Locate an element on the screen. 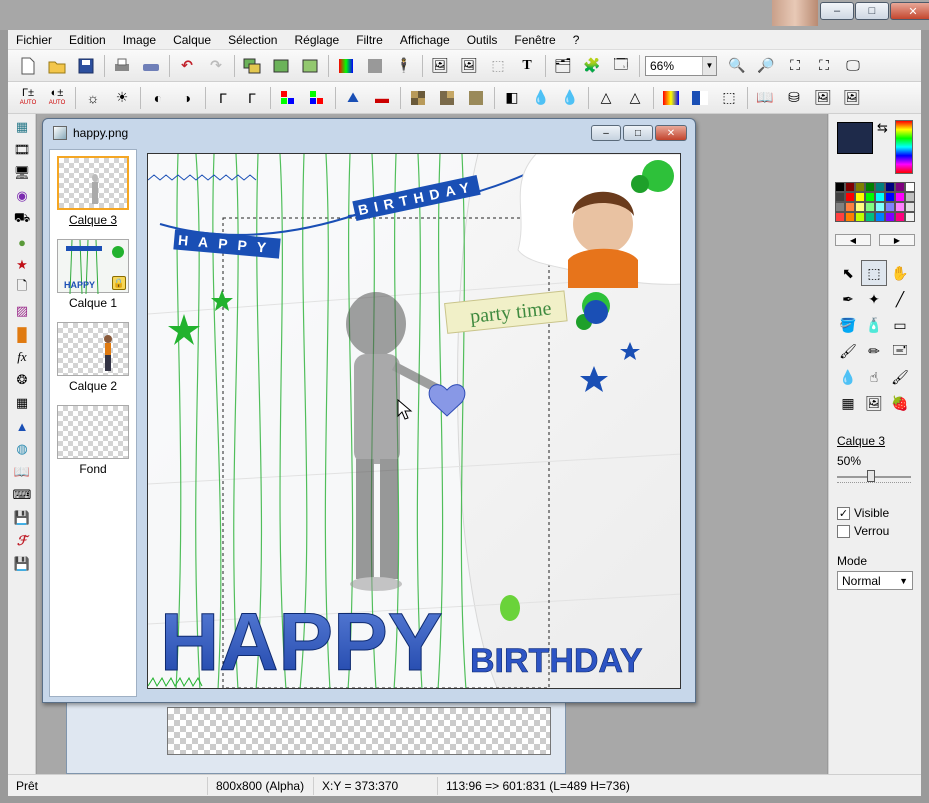 This screenshot has width=929, height=803. menu-affichage: Affichage is located at coordinates (425, 40).